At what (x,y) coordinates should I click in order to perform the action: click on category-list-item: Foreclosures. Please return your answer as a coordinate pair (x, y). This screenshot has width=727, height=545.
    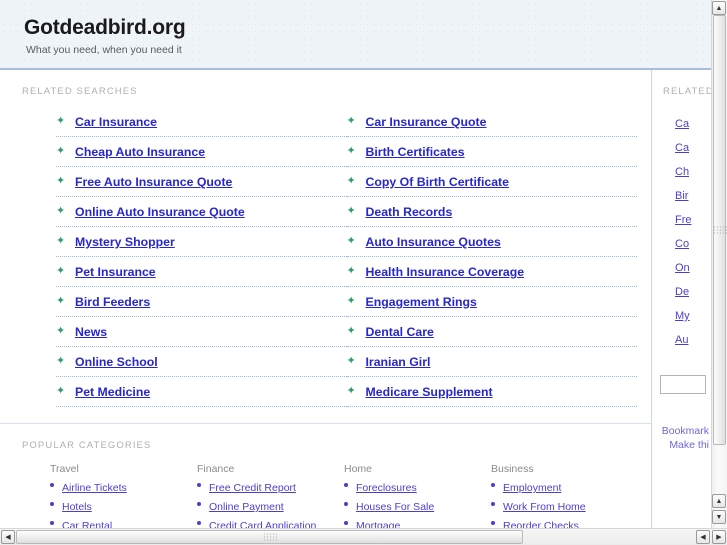
    Looking at the image, I should click on (417, 487).